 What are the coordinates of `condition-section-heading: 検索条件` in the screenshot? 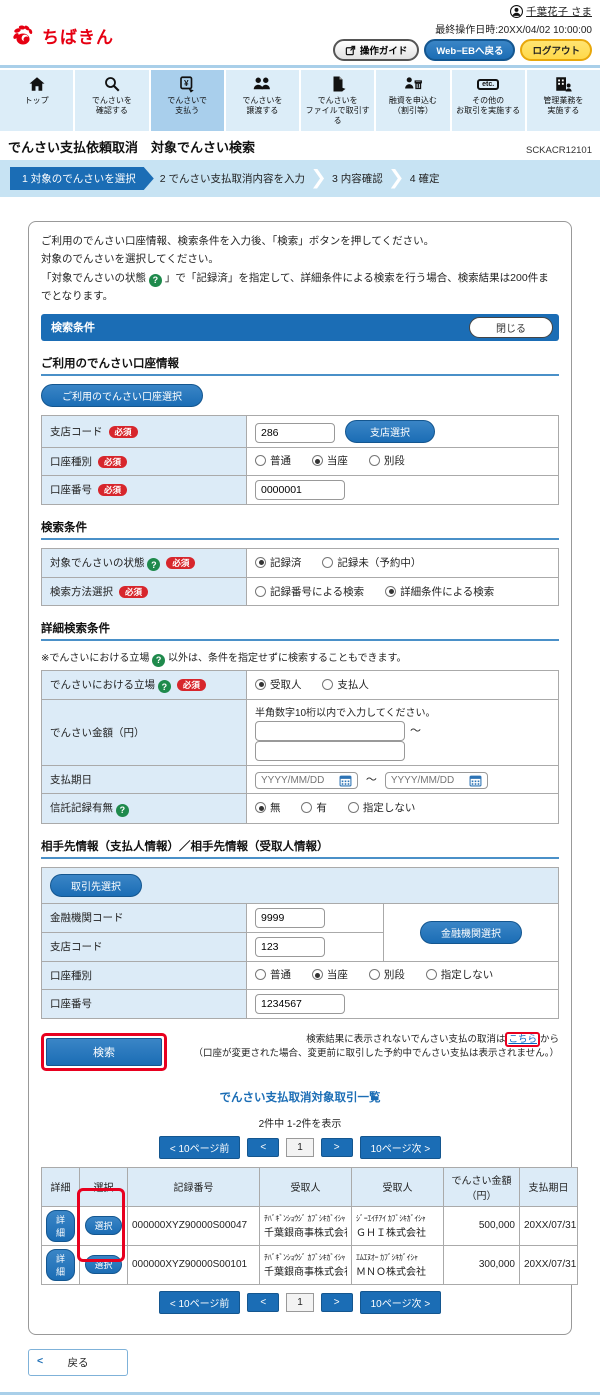 It's located at (300, 529).